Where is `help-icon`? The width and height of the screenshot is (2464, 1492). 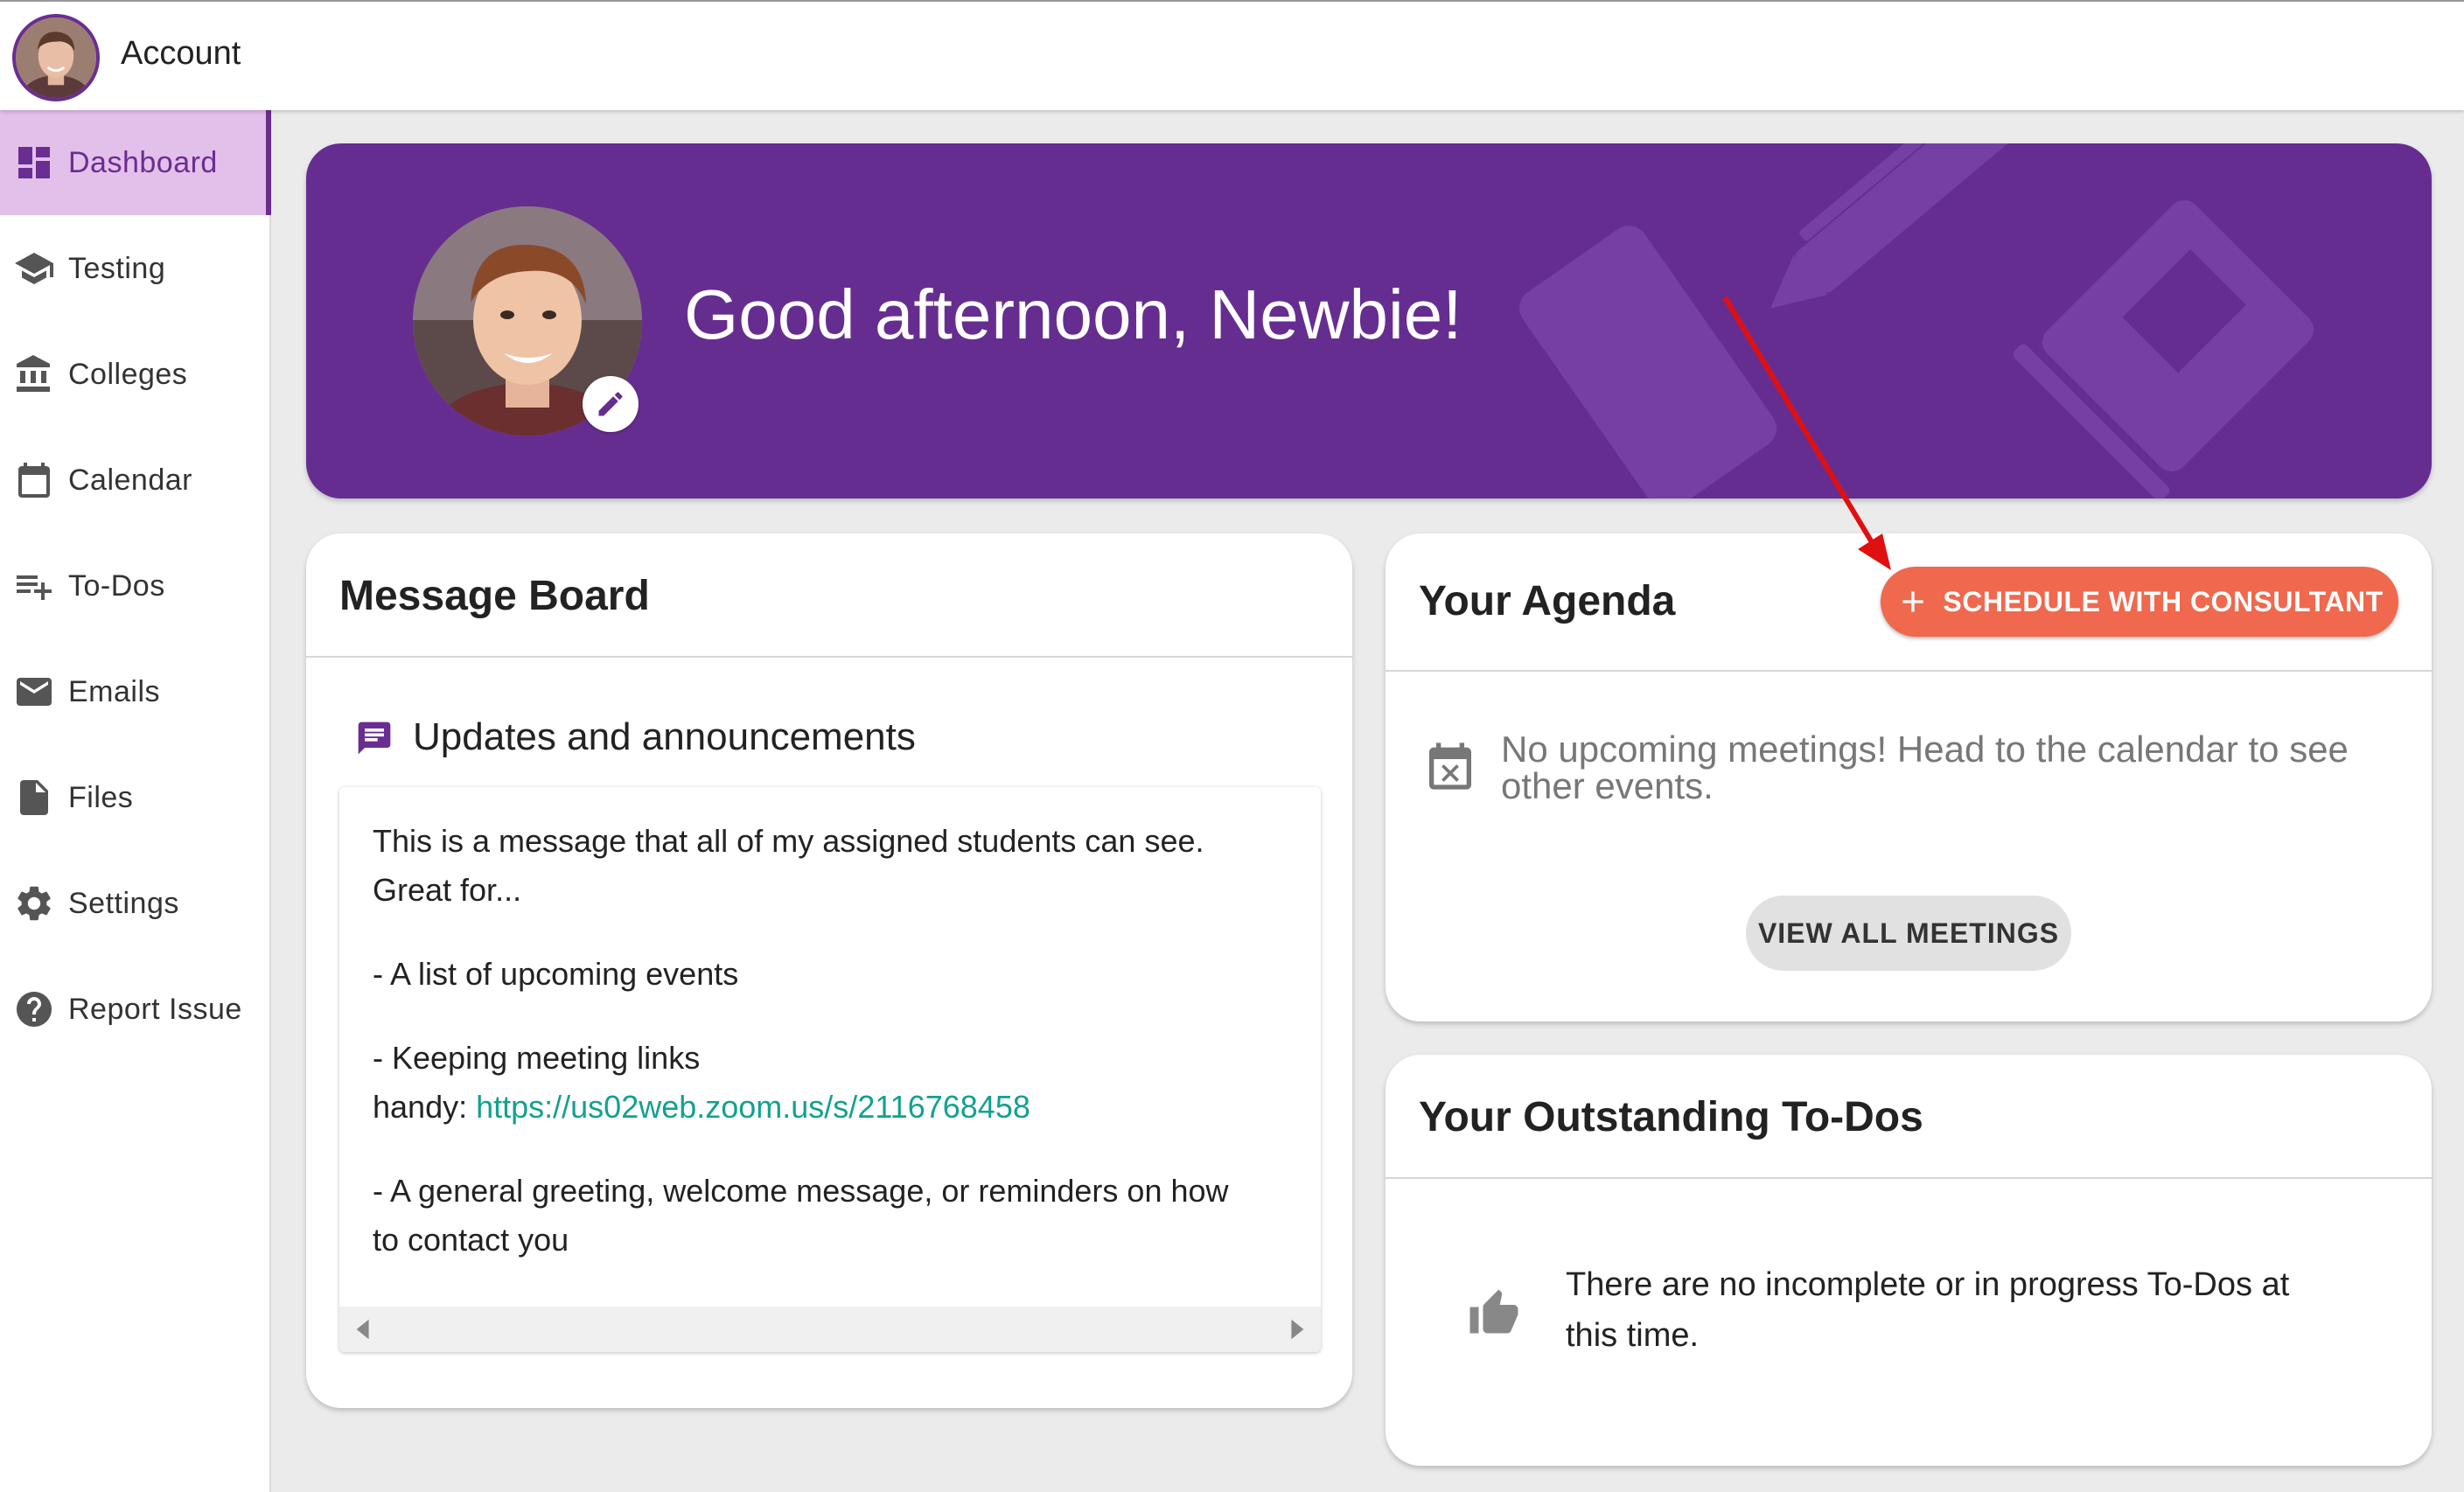
help-icon is located at coordinates (34, 1009).